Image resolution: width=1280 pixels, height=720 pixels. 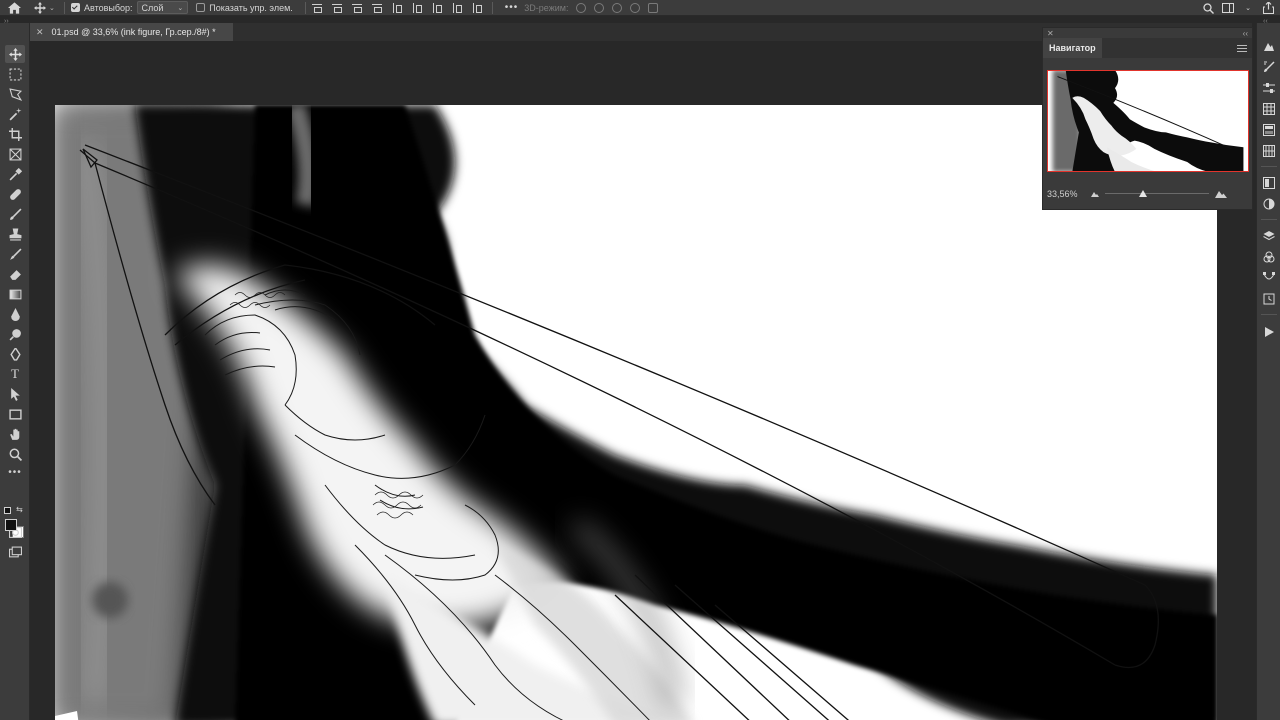 What do you see at coordinates (162, 7) in the screenshot?
I see `auto-select-dropdown: Слой ⌄` at bounding box center [162, 7].